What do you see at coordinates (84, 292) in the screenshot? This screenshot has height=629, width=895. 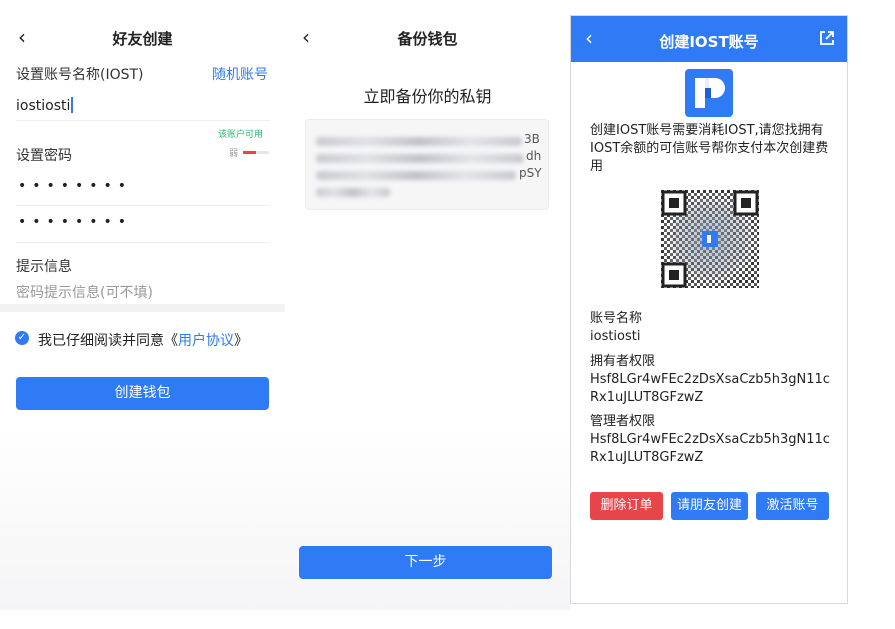 I see `hint-input: 密码提示信息(可不填)` at bounding box center [84, 292].